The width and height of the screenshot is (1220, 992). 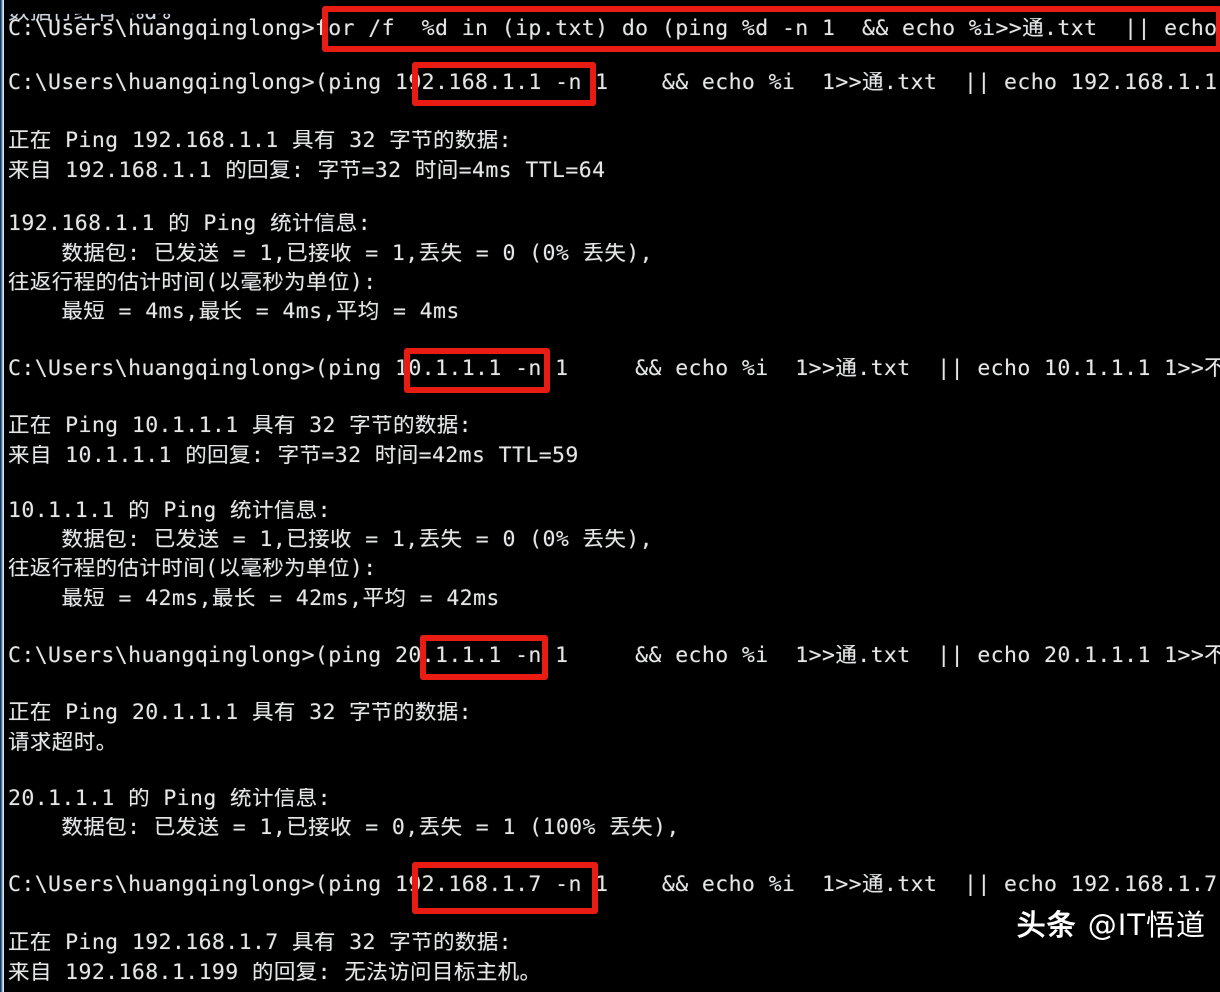 What do you see at coordinates (240, 713) in the screenshot?
I see `terminal-line-ping-start-20-1-1-1: 正在 Ping 20.1.1.1 具有 32 字节的数据:` at bounding box center [240, 713].